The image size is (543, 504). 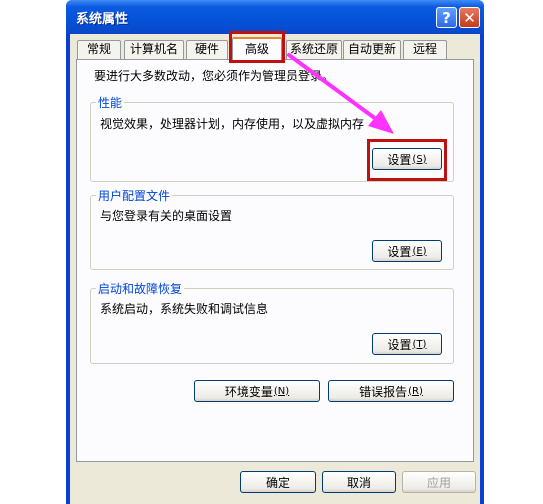 What do you see at coordinates (334, 88) in the screenshot?
I see `arrow-shaft` at bounding box center [334, 88].